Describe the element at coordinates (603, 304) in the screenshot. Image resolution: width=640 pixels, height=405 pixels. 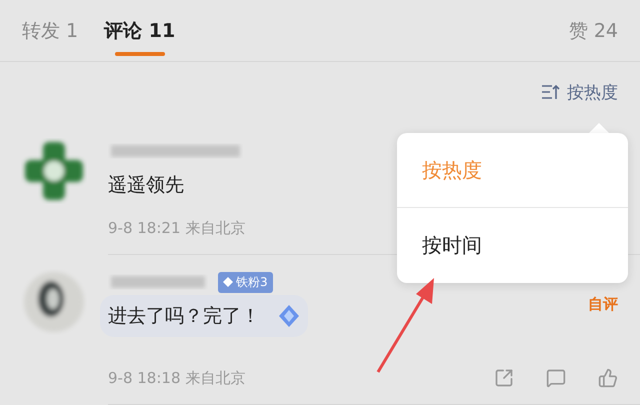
I see `self-review-tag: 自评` at that location.